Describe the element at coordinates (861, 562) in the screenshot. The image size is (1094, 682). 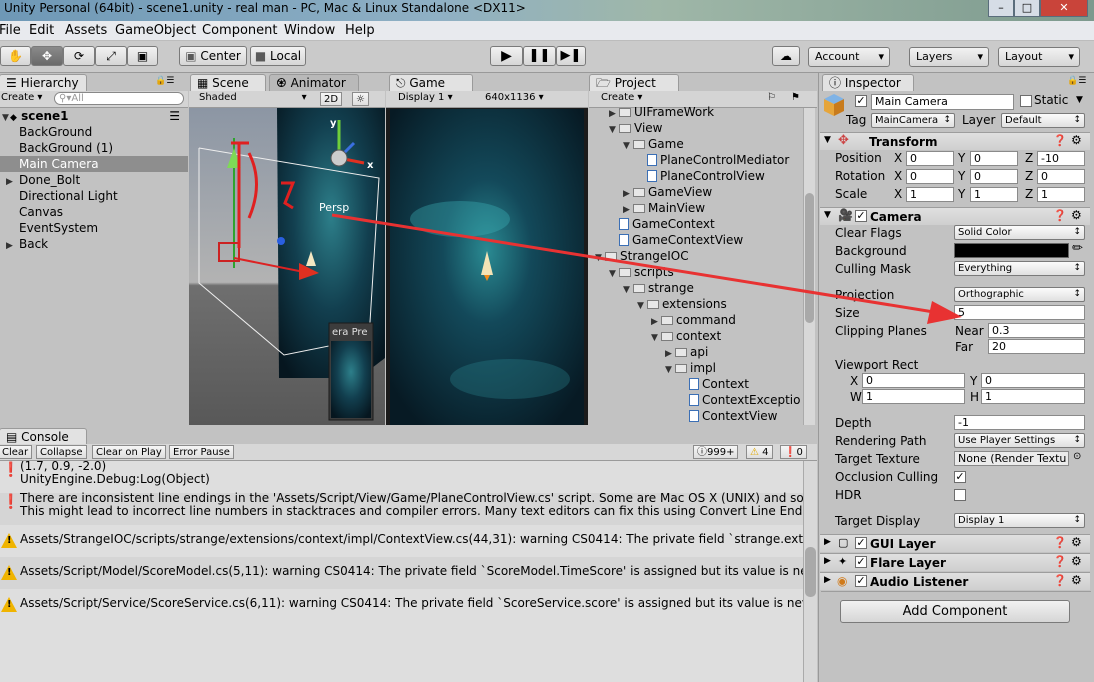
I see `flare-layer-checkbox: ✓` at that location.